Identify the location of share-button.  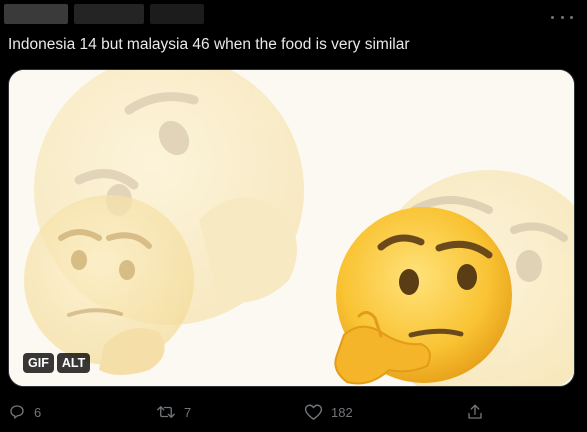
(475, 412).